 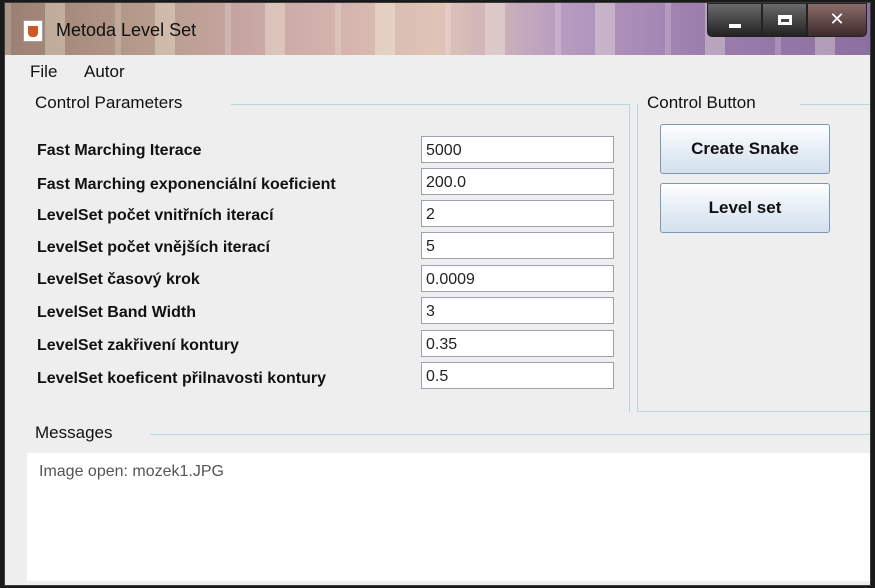 What do you see at coordinates (153, 247) in the screenshot?
I see `param-label-ls-vnejsi: LevelSet počet vnějších iterací` at bounding box center [153, 247].